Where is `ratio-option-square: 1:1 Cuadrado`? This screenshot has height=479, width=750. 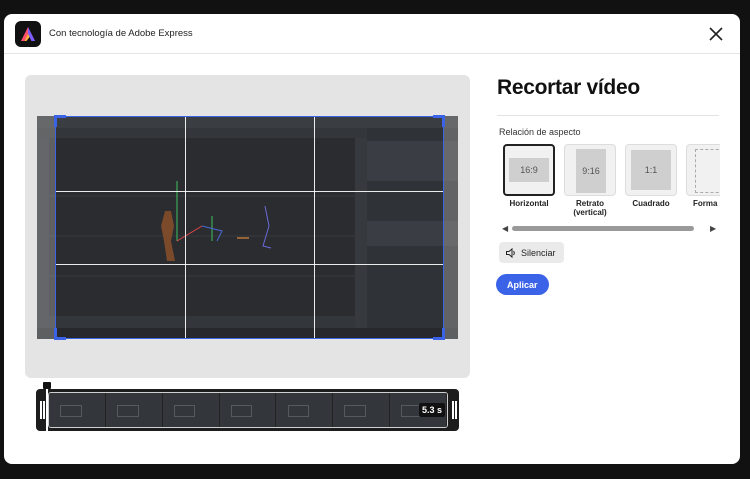 ratio-option-square: 1:1 Cuadrado is located at coordinates (651, 176).